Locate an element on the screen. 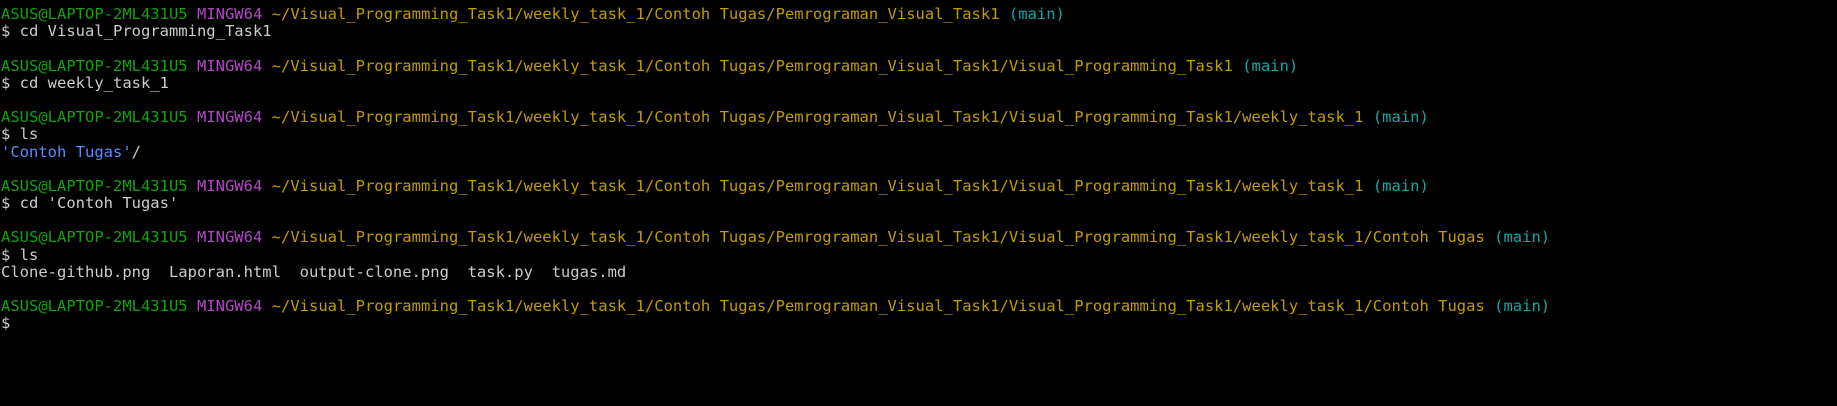 The width and height of the screenshot is (1837, 406). command-text: $ cd Visual_Programming_Task1 is located at coordinates (136, 31).